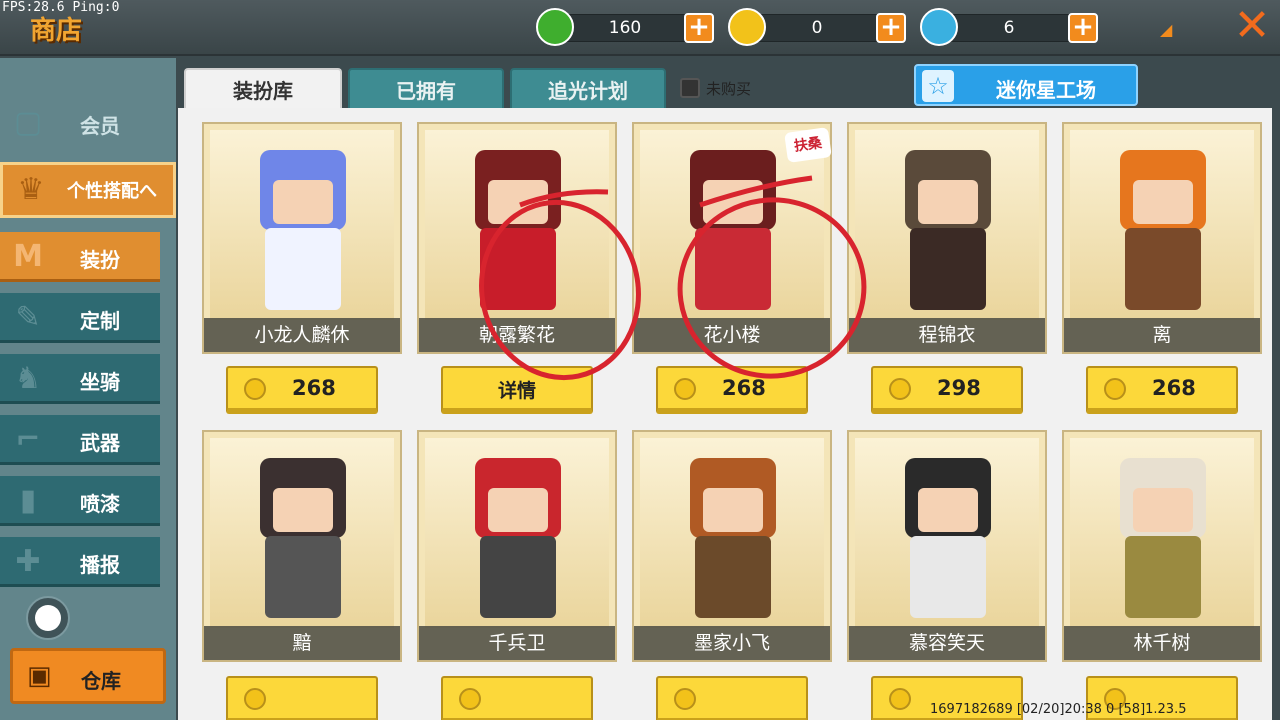 The image size is (1280, 720). I want to click on circle-annotation-left, so click(560, 290).